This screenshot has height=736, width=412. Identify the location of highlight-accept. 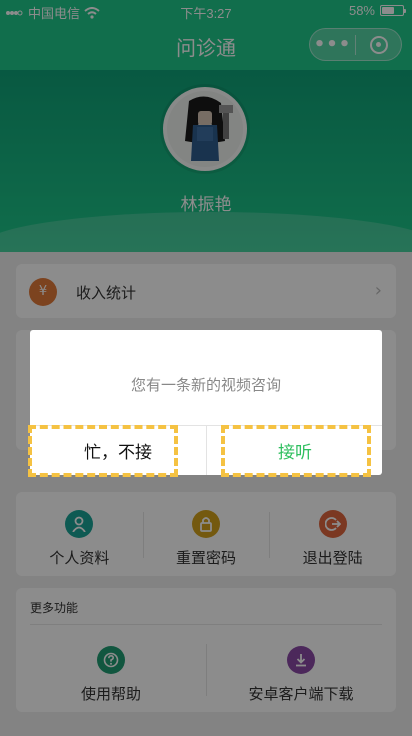
(296, 451).